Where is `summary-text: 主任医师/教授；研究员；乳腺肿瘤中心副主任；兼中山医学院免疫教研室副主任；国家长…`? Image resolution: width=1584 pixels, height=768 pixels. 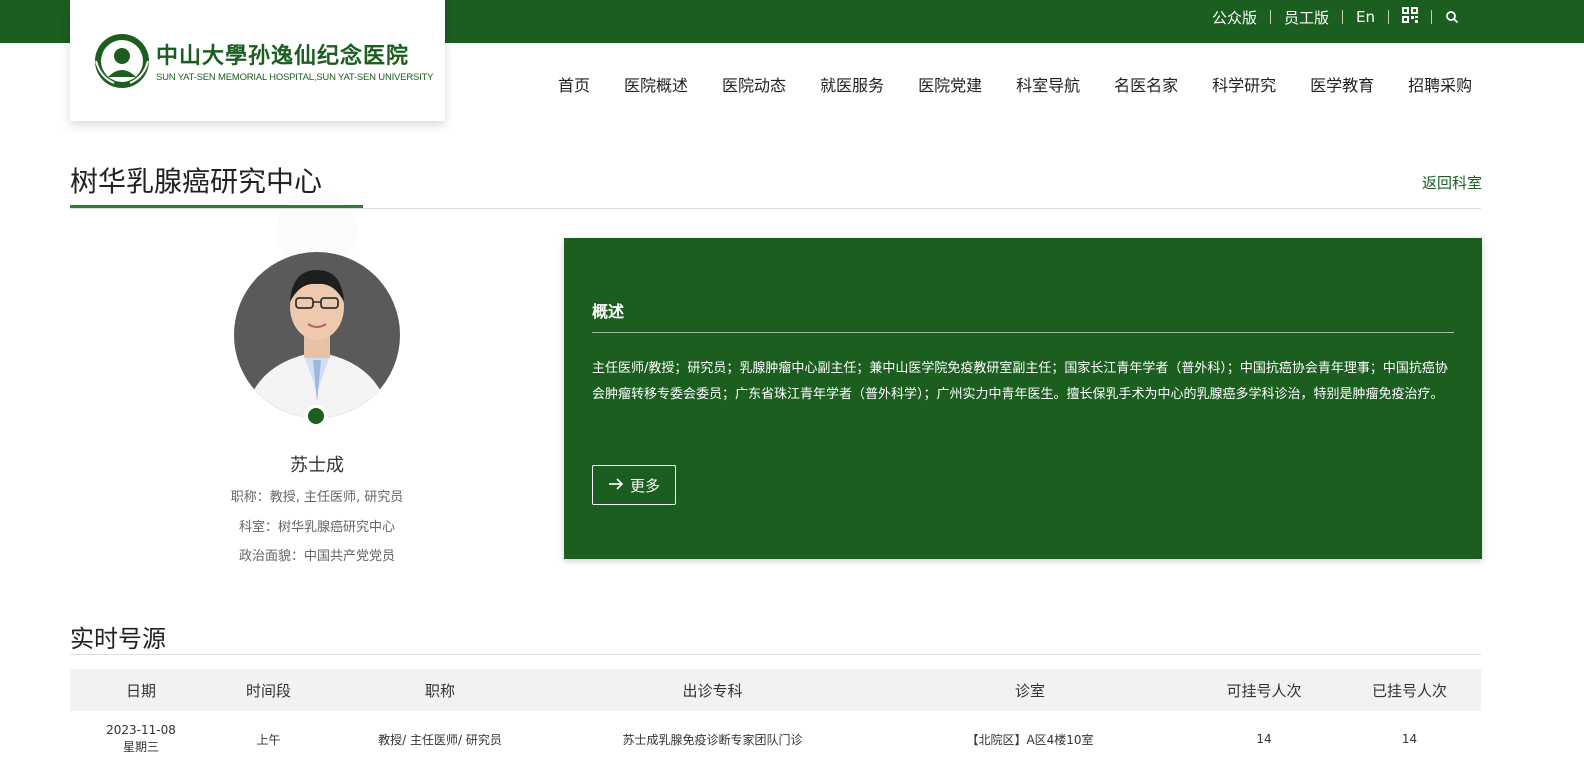 summary-text: 主任医师/教授；研究员；乳腺肿瘤中心副主任；兼中山医学院免疫教研室副主任；国家长… is located at coordinates (1020, 381).